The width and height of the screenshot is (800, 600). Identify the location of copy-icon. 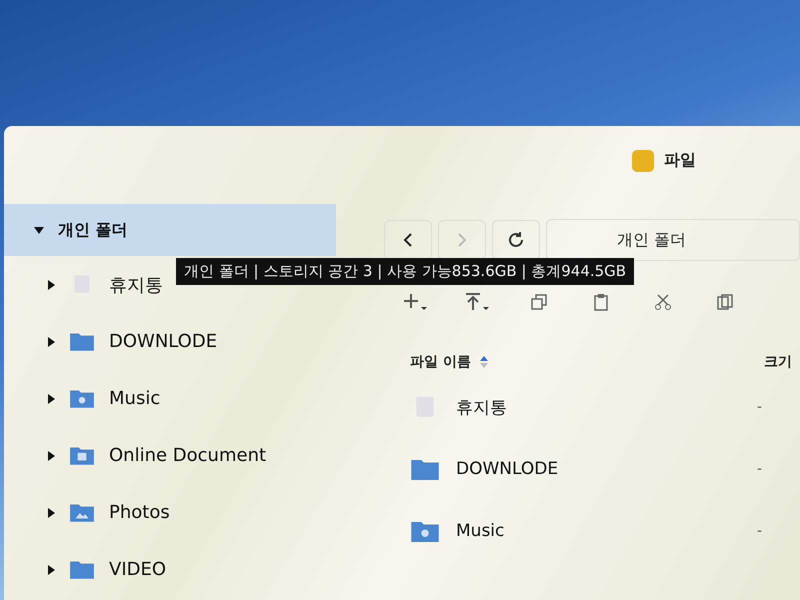
(539, 302).